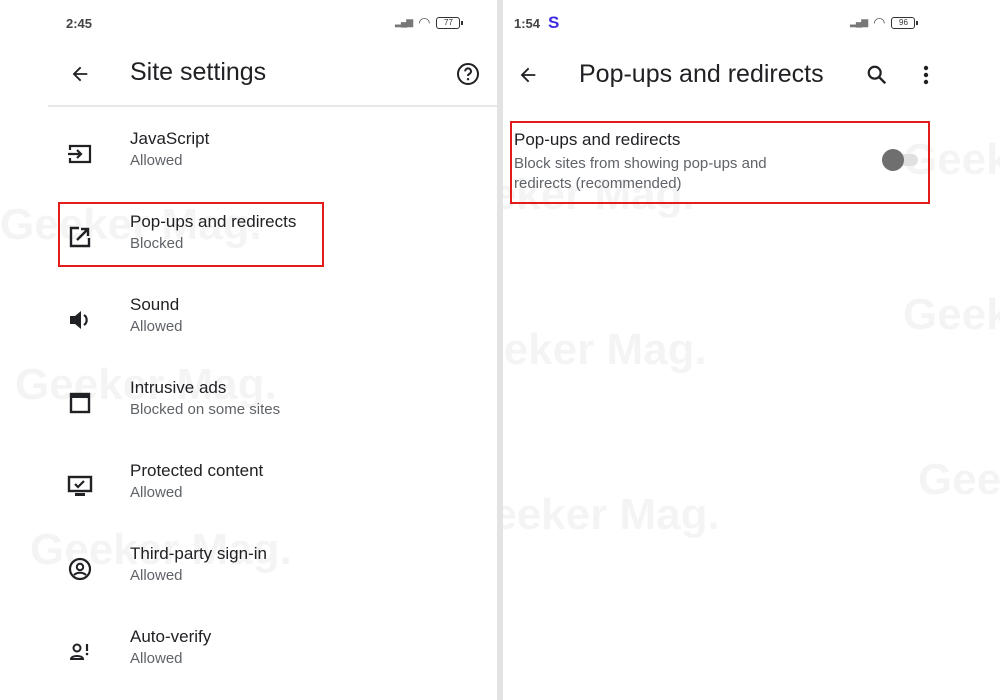 The width and height of the screenshot is (1000, 700). Describe the element at coordinates (270, 662) in the screenshot. I see `setting-auto-verify: Auto-verify Allowed` at that location.